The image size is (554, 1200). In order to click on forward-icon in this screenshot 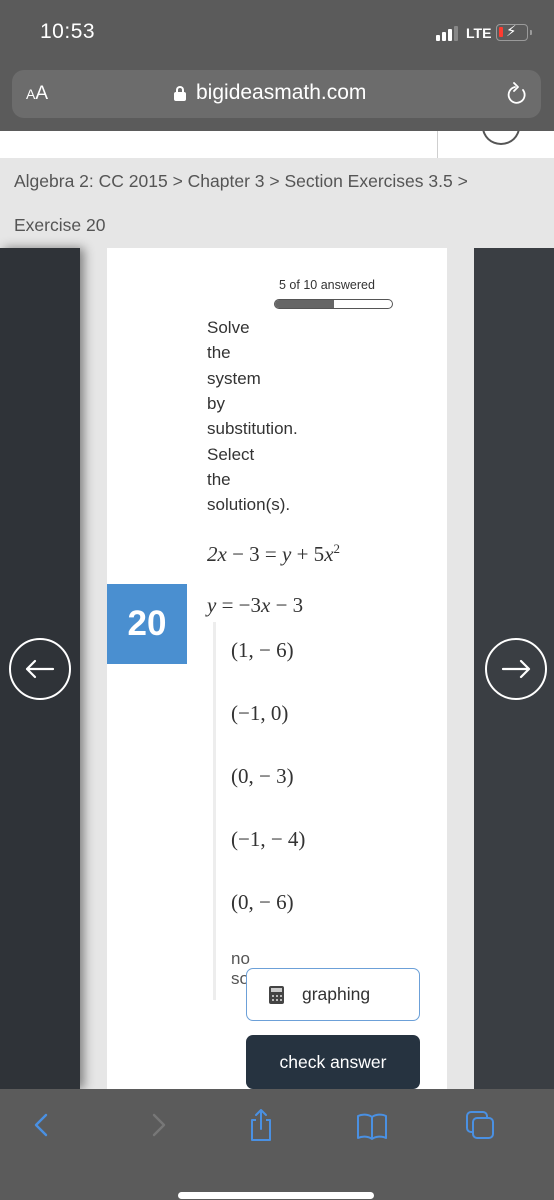, I will do `click(157, 1125)`.